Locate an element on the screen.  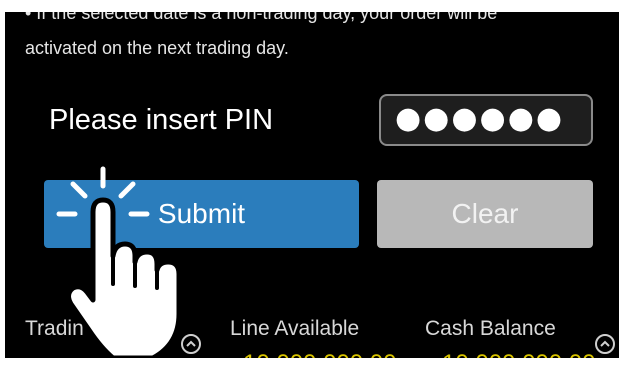
header-line-available: Line Available is located at coordinates (295, 328).